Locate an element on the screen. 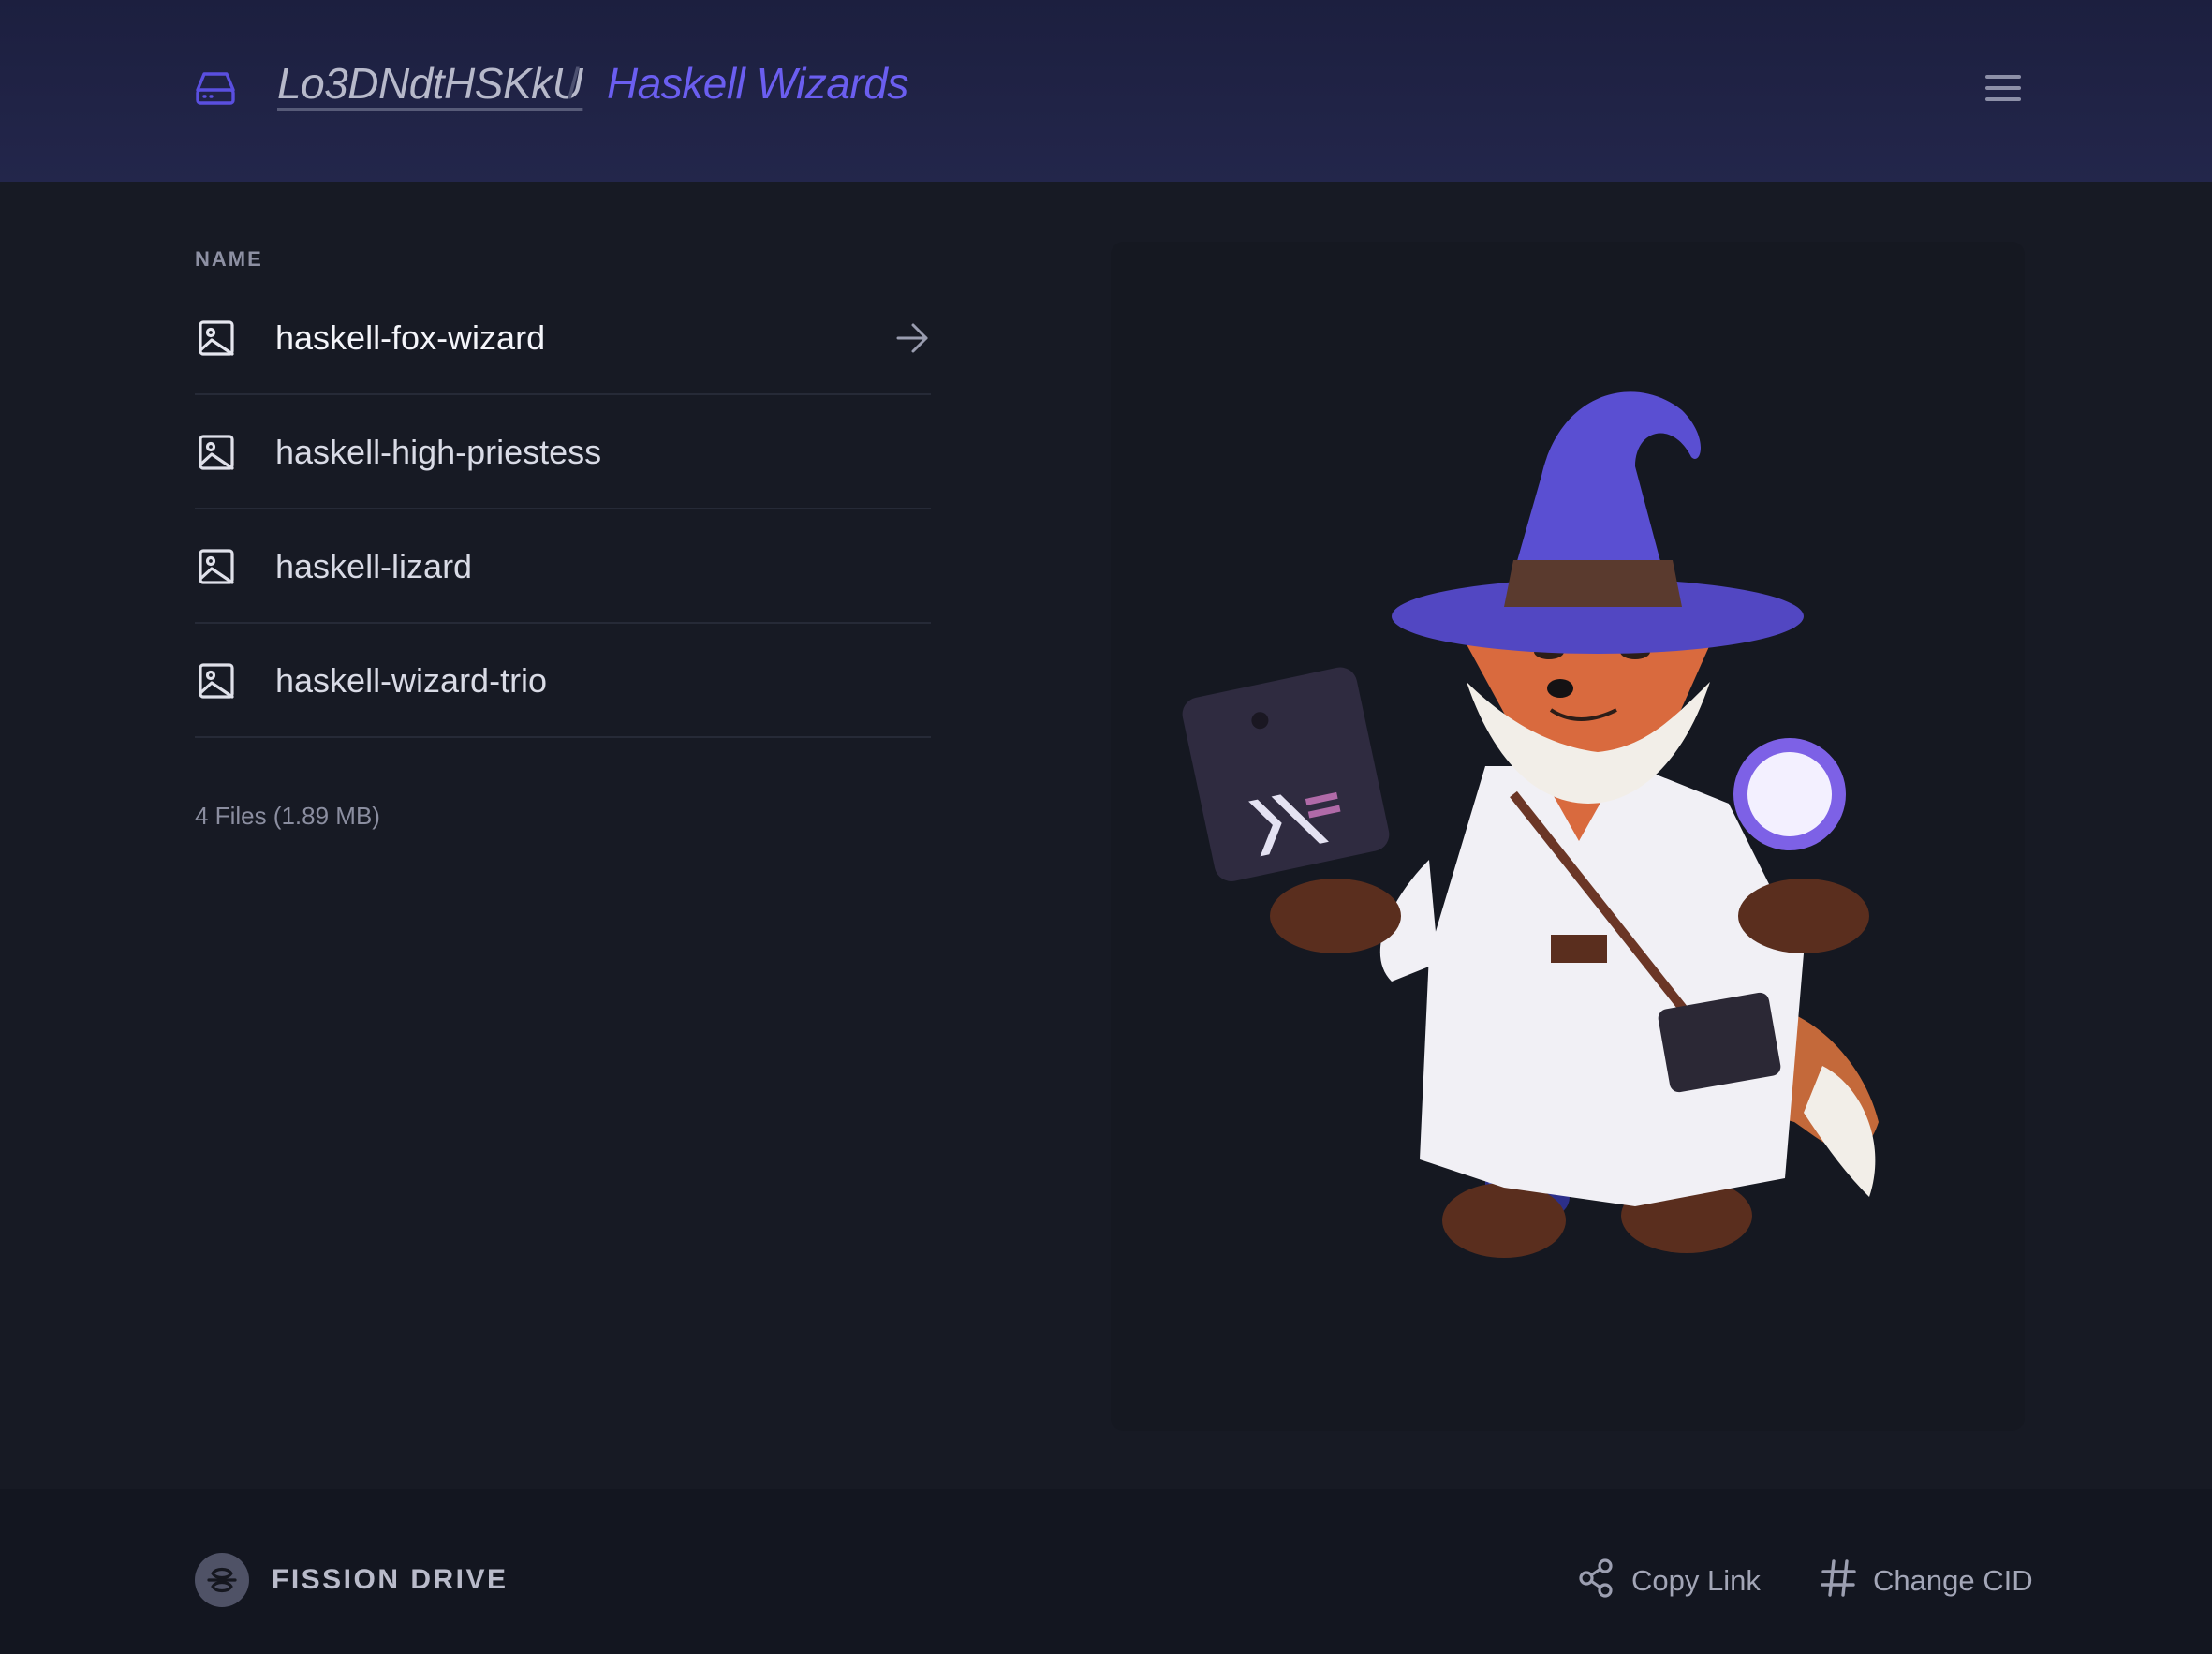 This screenshot has width=2212, height=1654. brand-name: FISSION DRIVE is located at coordinates (390, 1579).